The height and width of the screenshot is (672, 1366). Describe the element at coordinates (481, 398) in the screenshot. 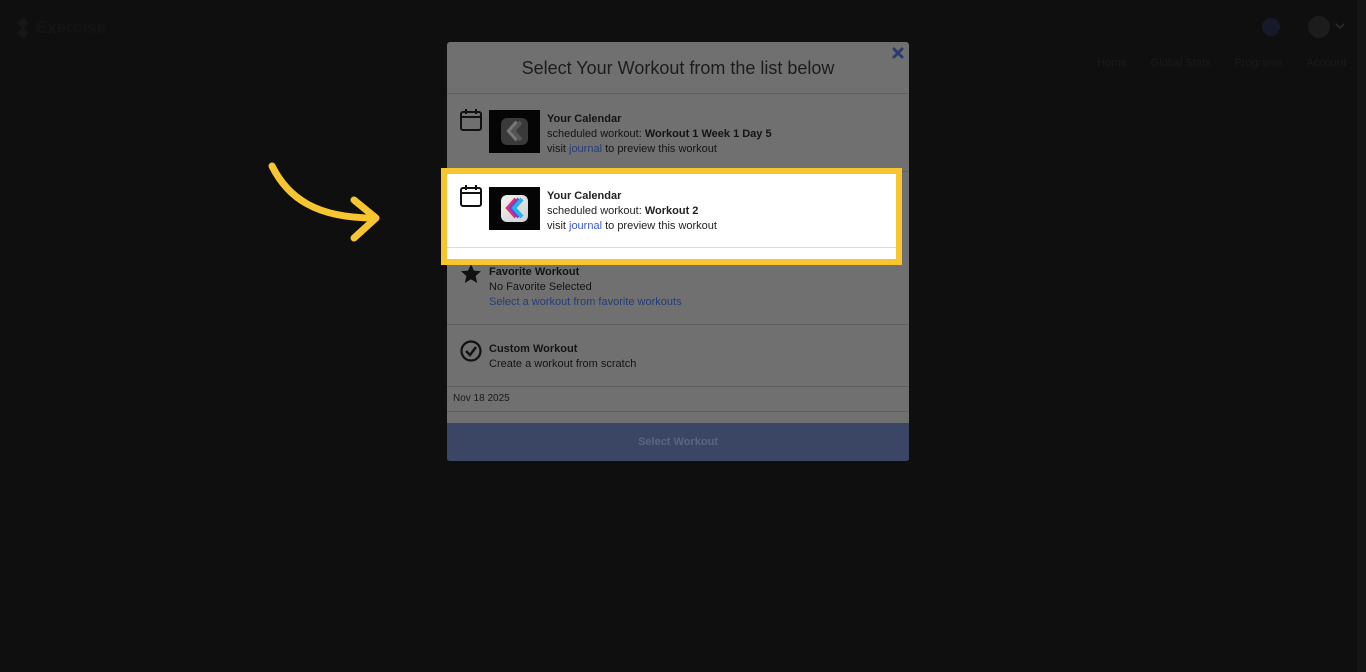

I see `date-text: Nov 18 2025` at that location.